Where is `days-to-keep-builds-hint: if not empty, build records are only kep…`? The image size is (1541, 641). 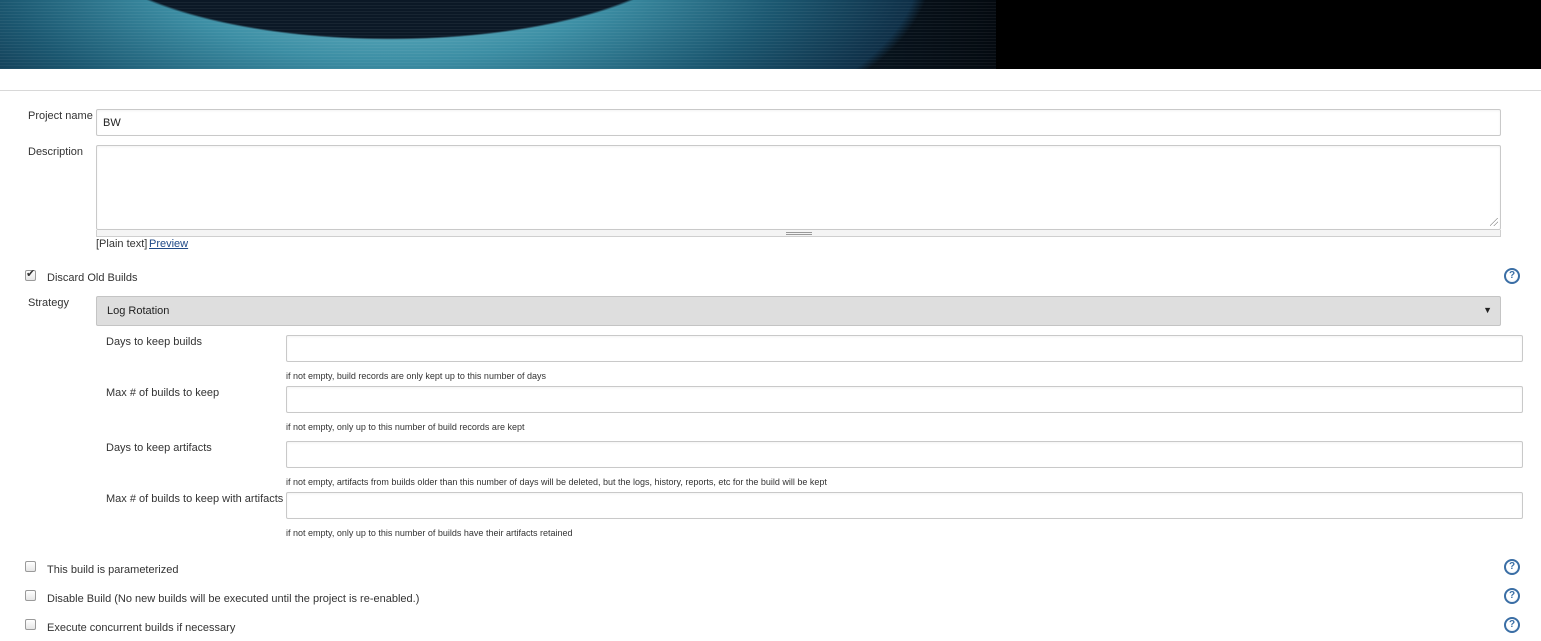
days-to-keep-builds-hint: if not empty, build records are only kep… is located at coordinates (416, 376).